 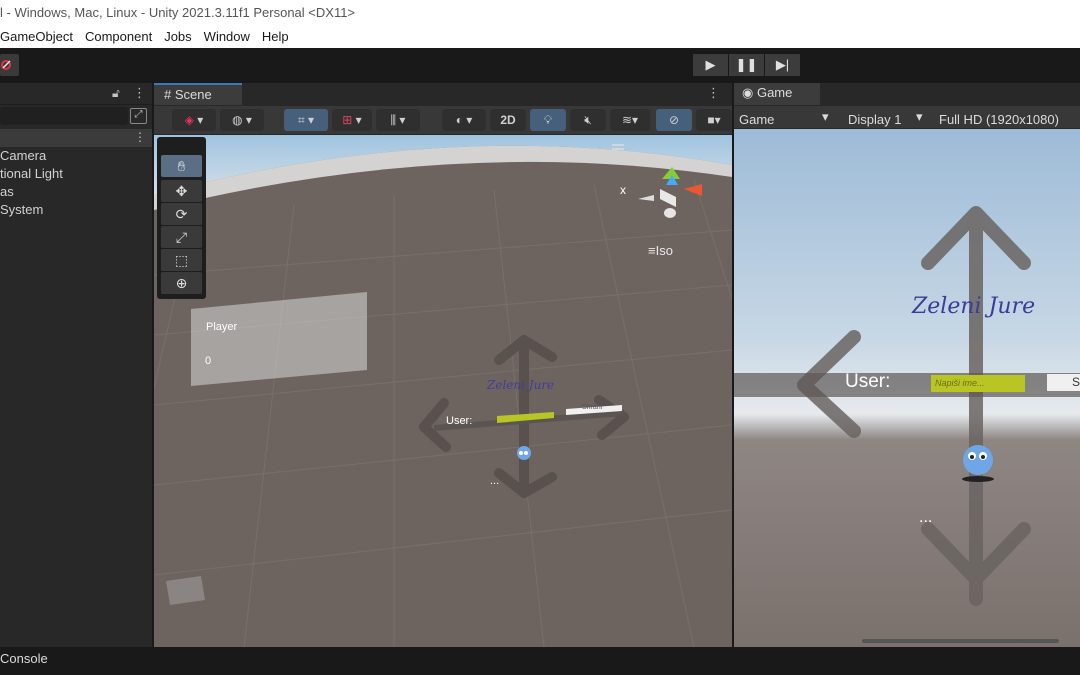 What do you see at coordinates (710, 65) in the screenshot?
I see `play-button: ▶` at bounding box center [710, 65].